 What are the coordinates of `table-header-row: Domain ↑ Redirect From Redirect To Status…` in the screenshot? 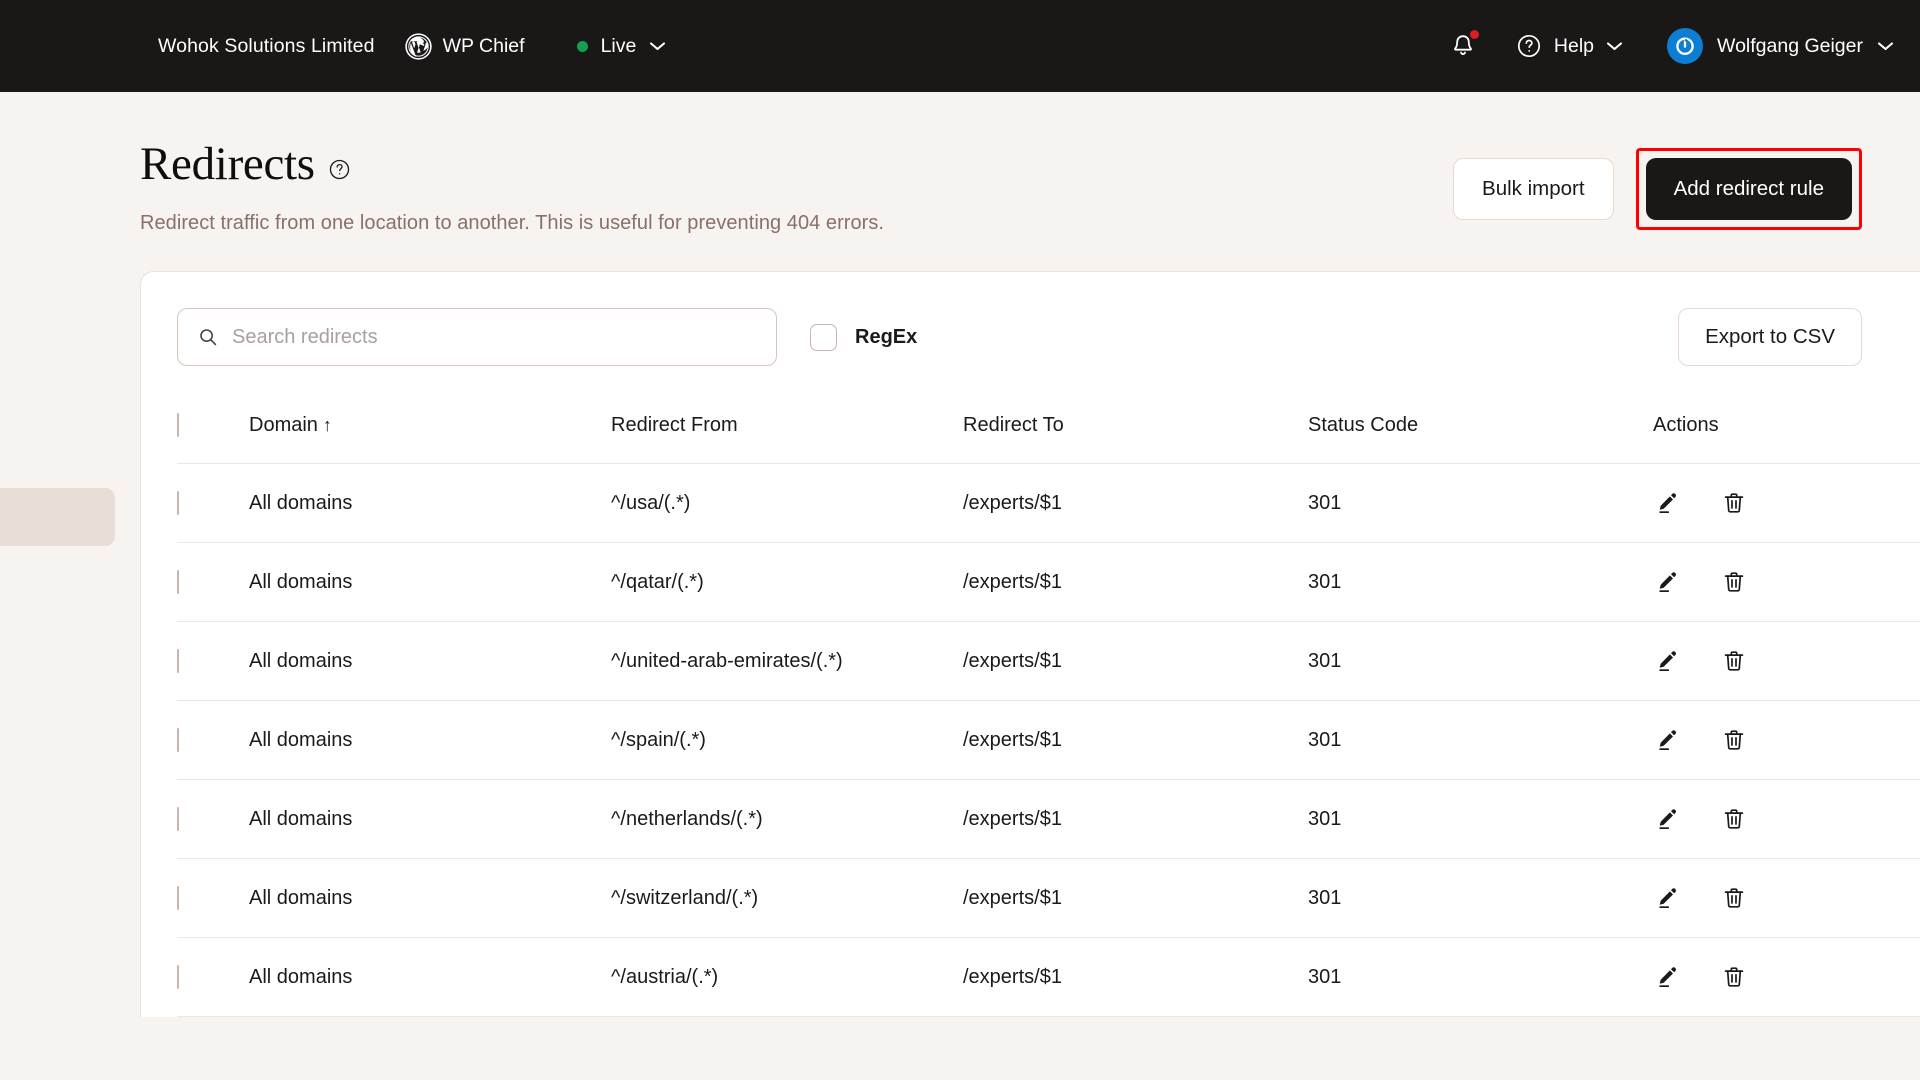 It's located at (1048, 433).